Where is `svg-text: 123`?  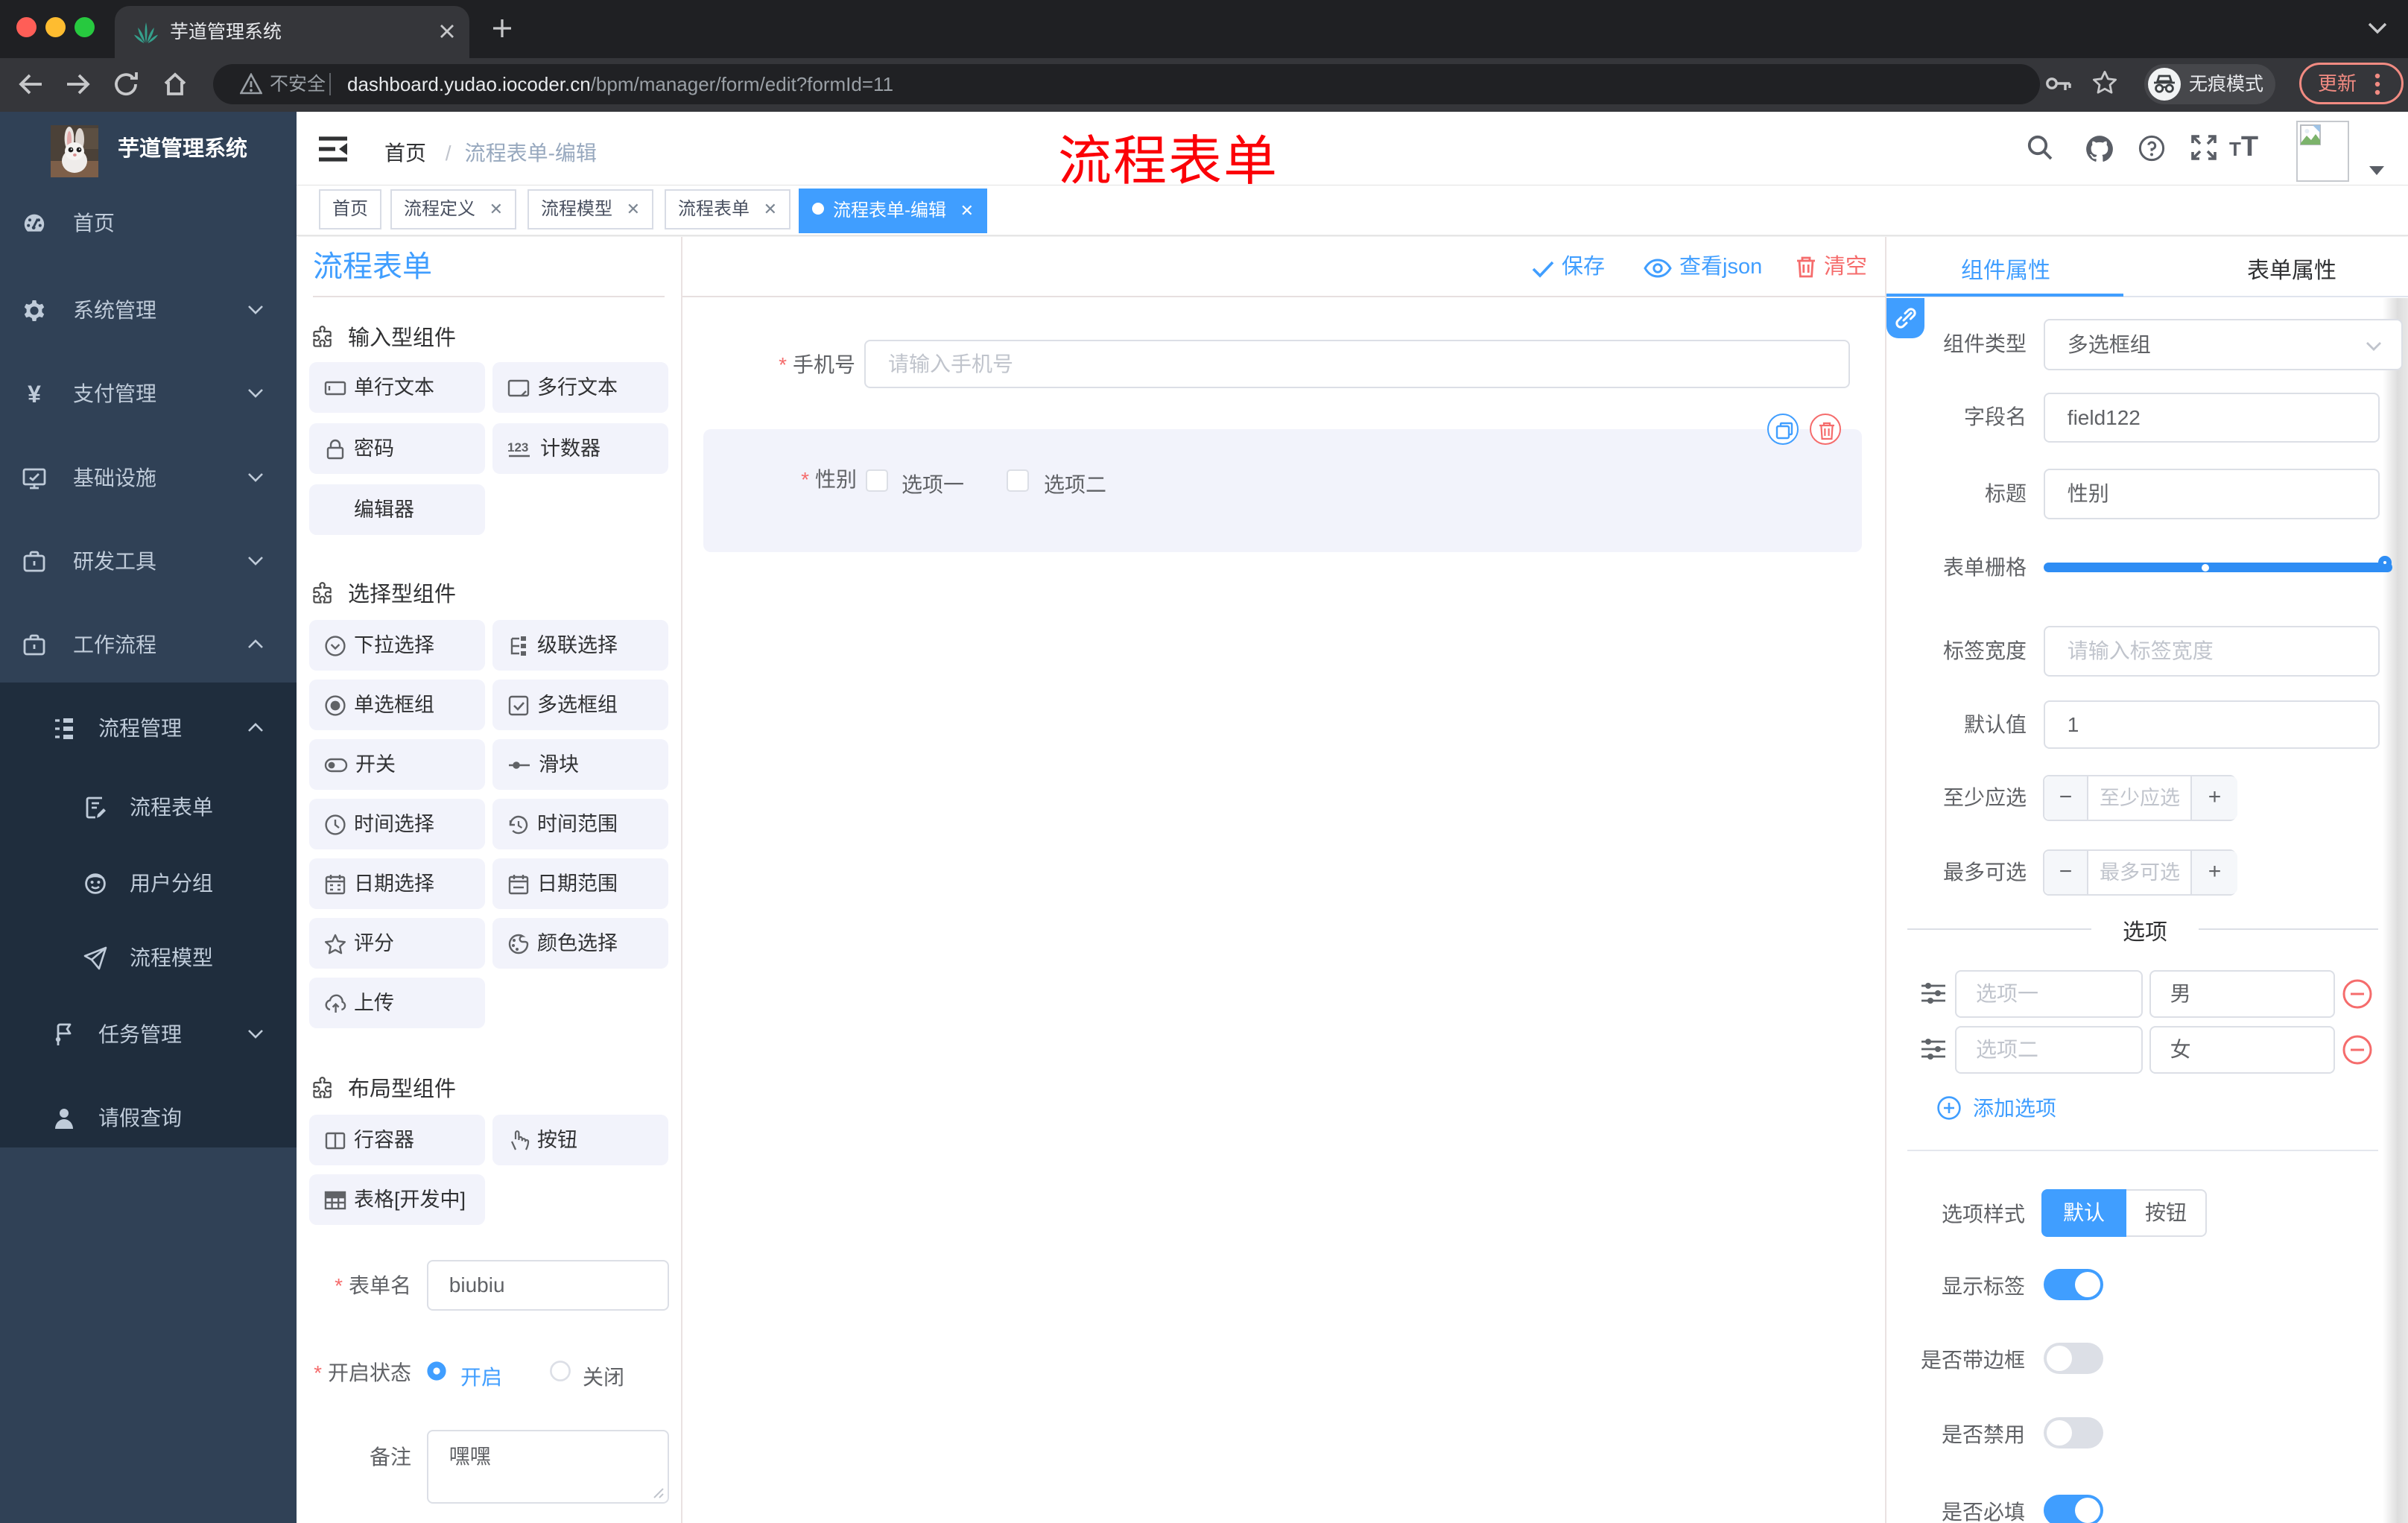 svg-text: 123 is located at coordinates (517, 447).